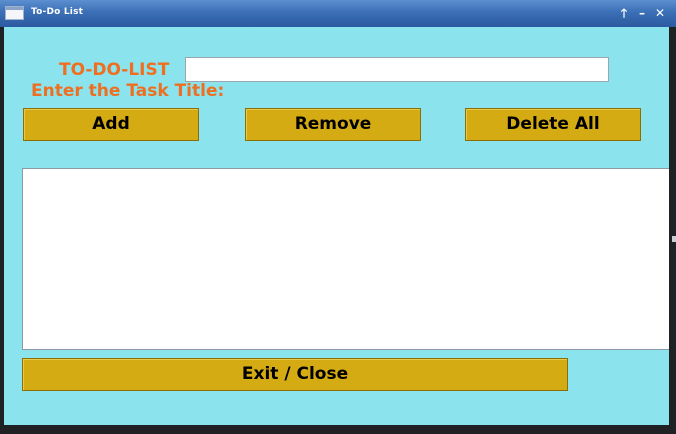 The image size is (676, 434). Describe the element at coordinates (114, 70) in the screenshot. I see `app-heading: TO-DO-LIST` at that location.